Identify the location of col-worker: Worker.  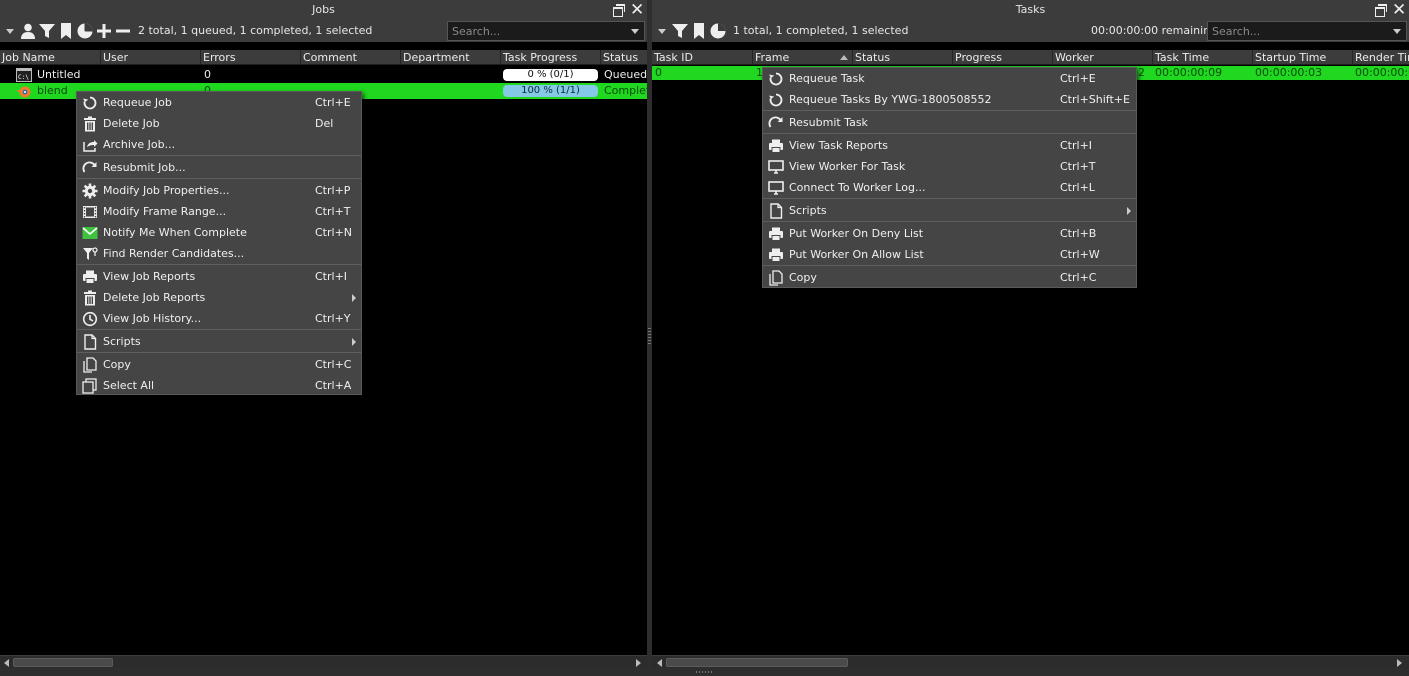
(1102, 57).